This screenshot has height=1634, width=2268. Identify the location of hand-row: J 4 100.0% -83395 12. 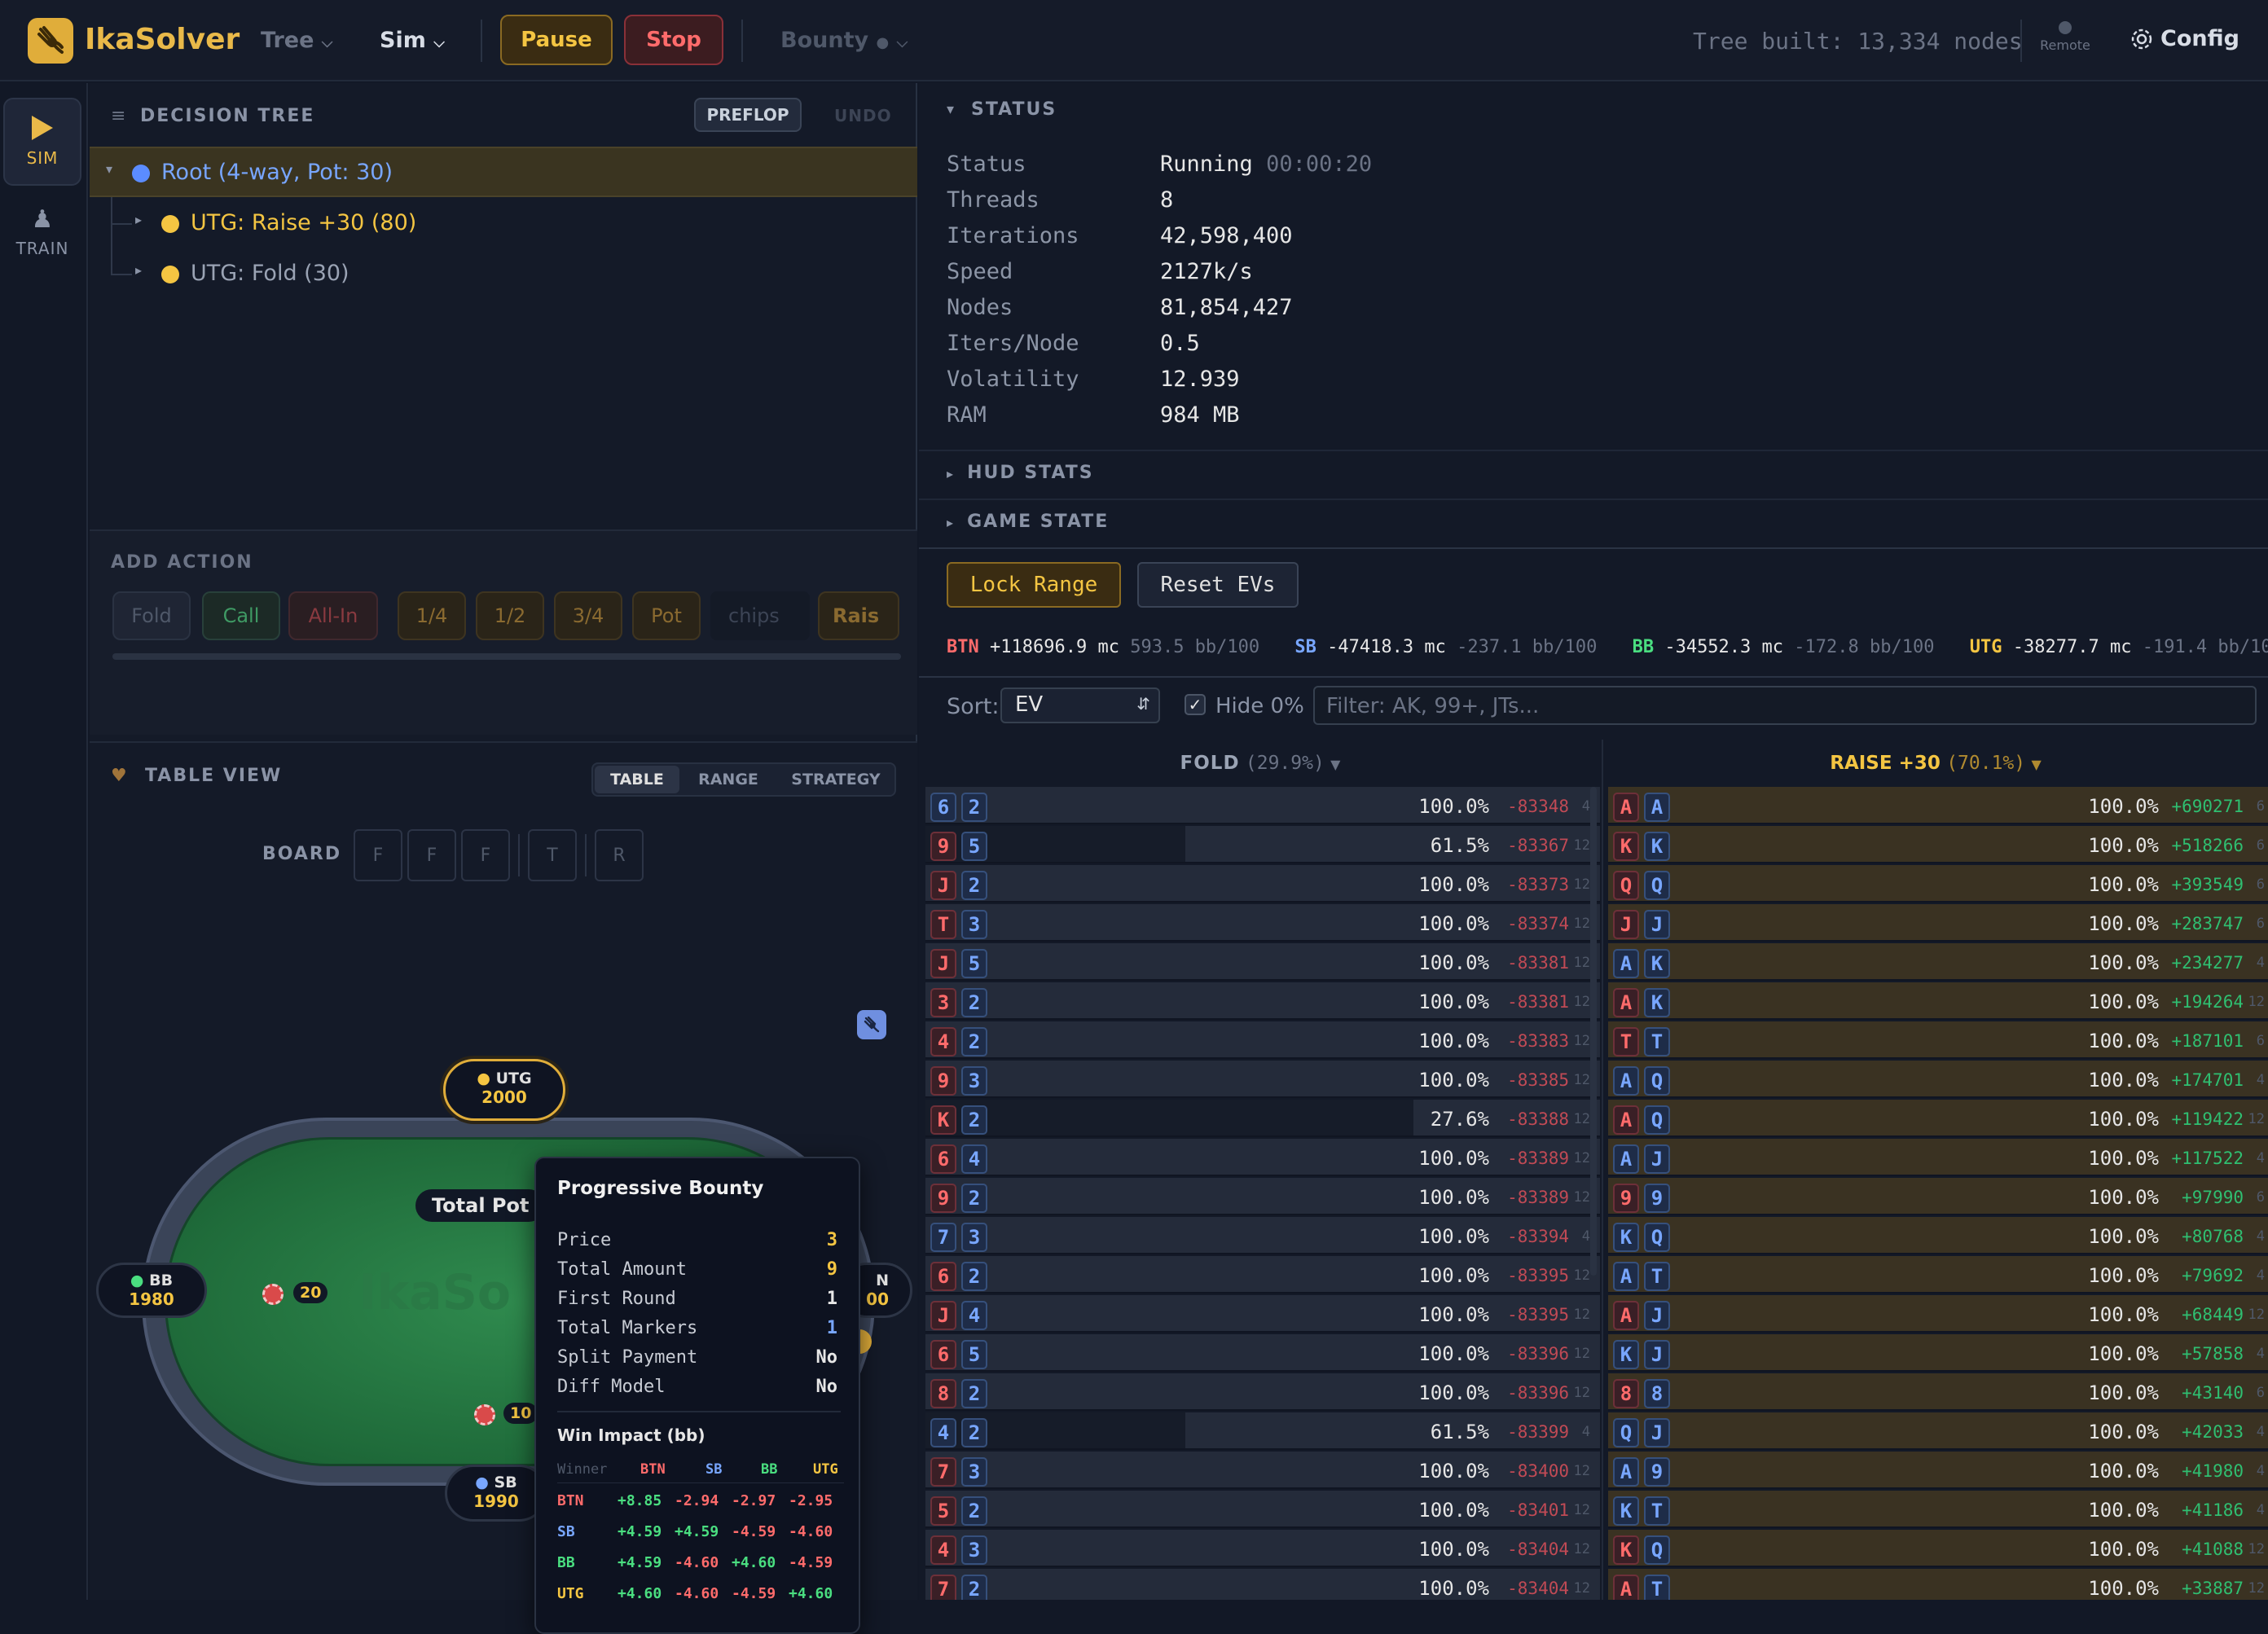
(1262, 1314).